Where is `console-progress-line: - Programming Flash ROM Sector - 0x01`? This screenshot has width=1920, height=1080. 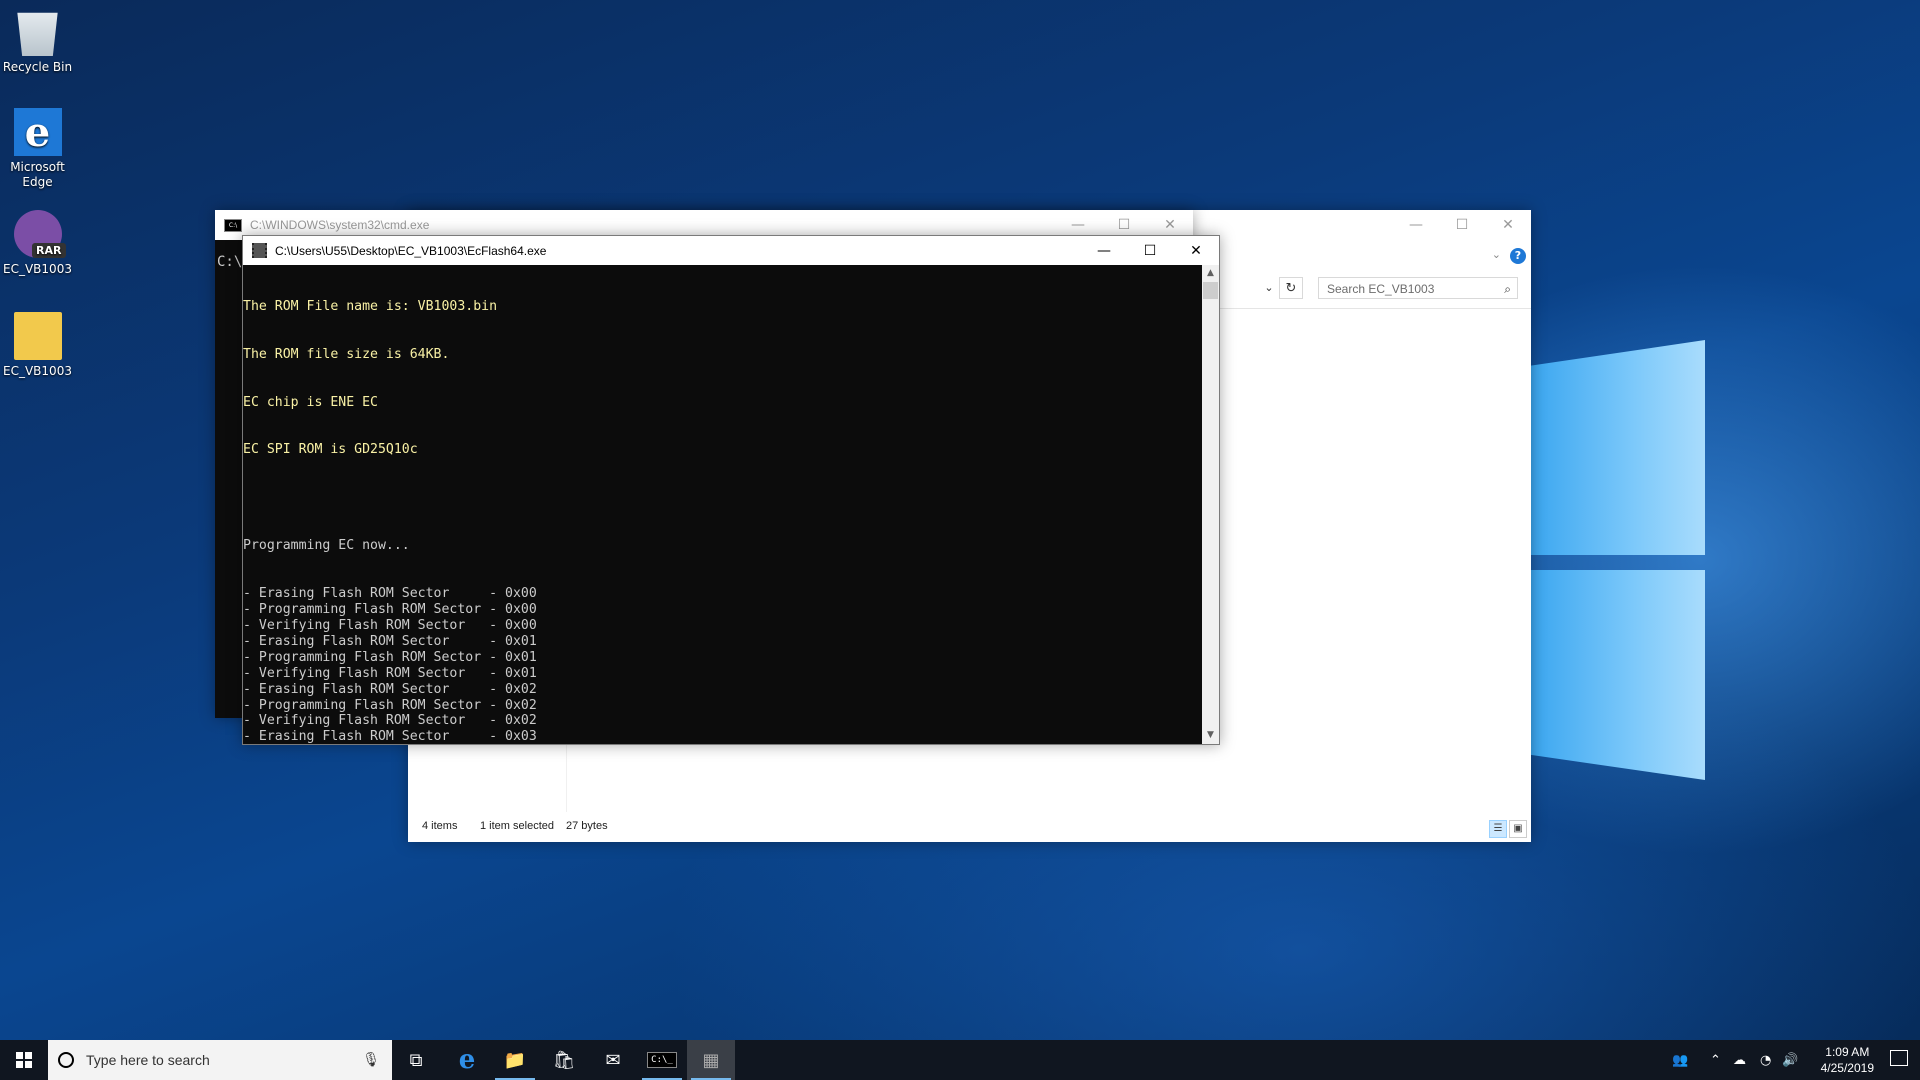 console-progress-line: - Programming Flash ROM Sector - 0x01 is located at coordinates (390, 657).